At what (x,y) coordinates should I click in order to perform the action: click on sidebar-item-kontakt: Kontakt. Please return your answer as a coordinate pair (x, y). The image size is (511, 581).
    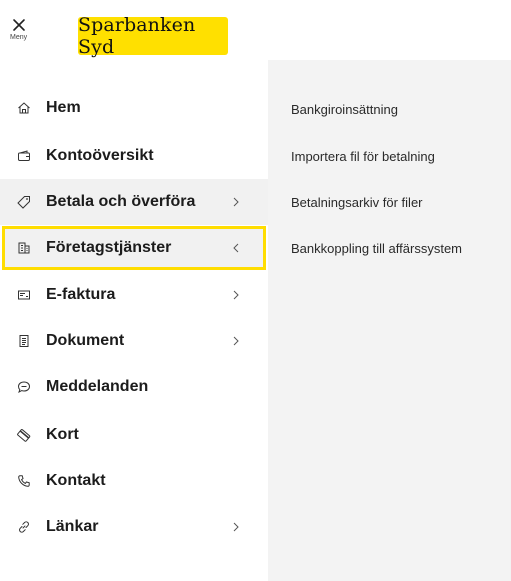
    Looking at the image, I should click on (134, 481).